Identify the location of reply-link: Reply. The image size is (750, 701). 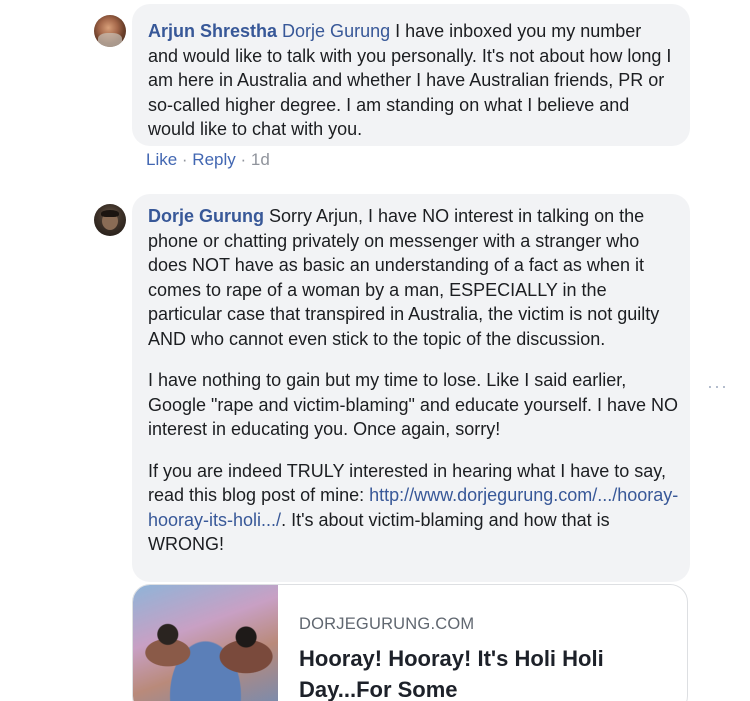
(213, 159).